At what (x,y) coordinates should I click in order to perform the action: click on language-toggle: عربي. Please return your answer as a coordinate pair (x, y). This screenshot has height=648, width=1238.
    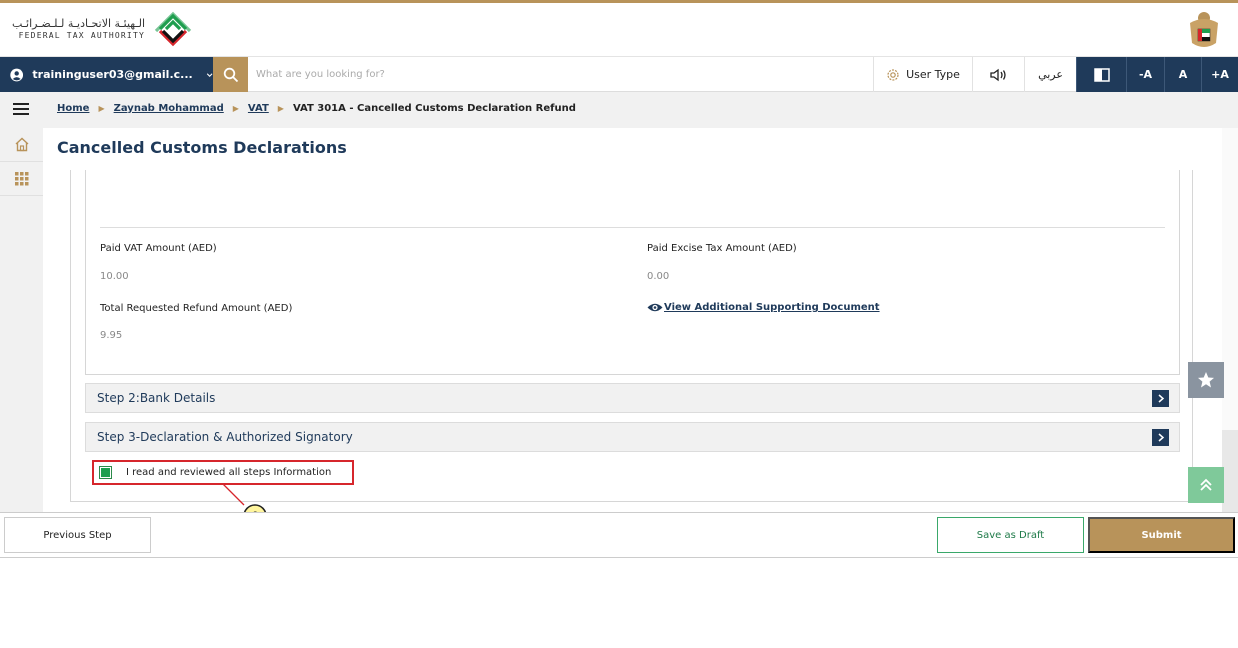
    Looking at the image, I should click on (1050, 74).